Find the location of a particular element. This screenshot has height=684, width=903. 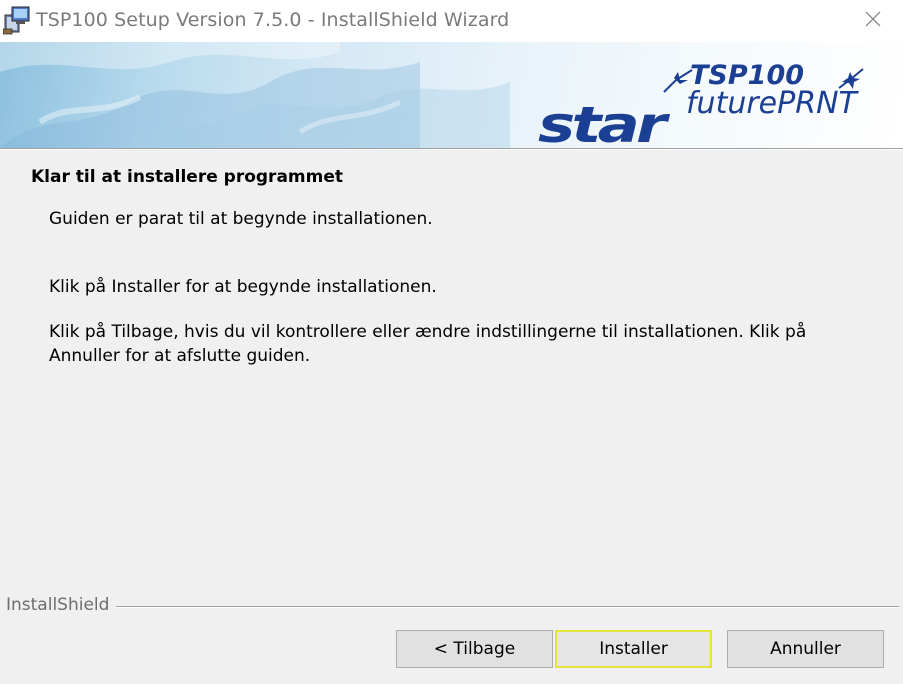

setup-package-icon is located at coordinates (16, 20).